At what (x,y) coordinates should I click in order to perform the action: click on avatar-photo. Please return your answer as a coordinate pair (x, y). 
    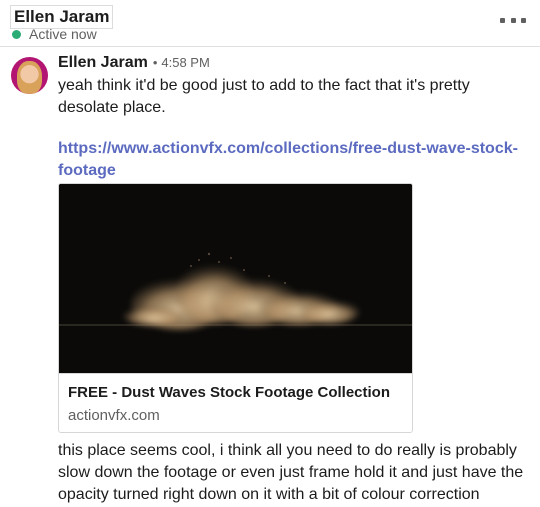
    Looking at the image, I should click on (29, 77).